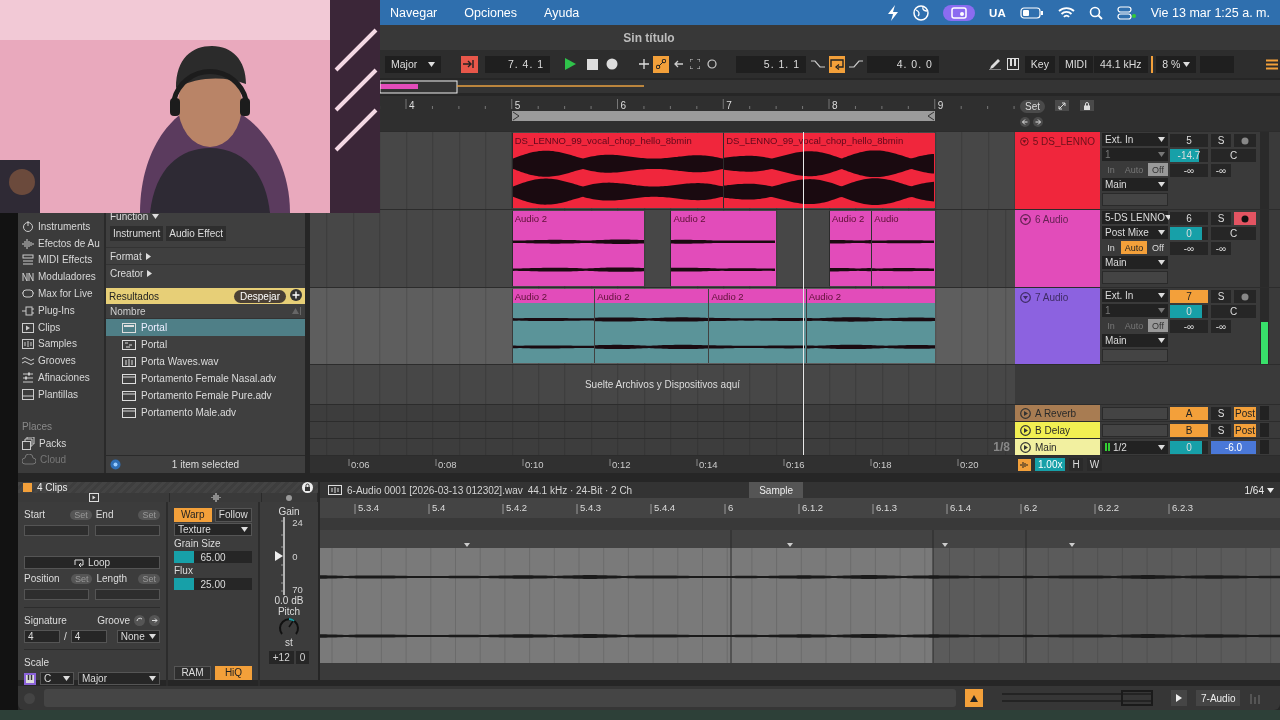  I want to click on sample-tab: Sample, so click(776, 490).